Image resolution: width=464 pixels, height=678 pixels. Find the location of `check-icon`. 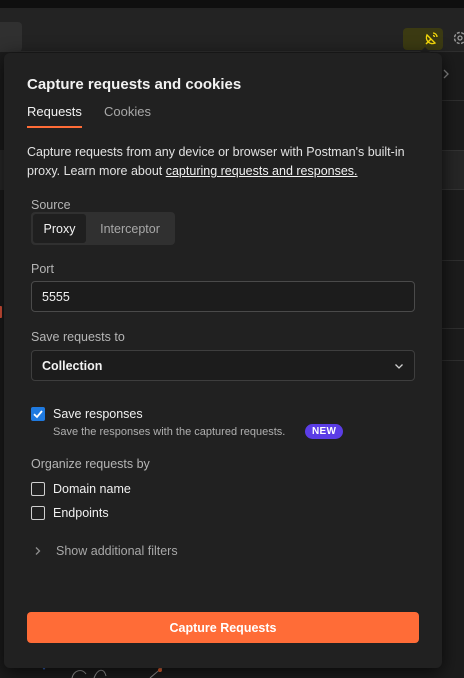

check-icon is located at coordinates (38, 414).